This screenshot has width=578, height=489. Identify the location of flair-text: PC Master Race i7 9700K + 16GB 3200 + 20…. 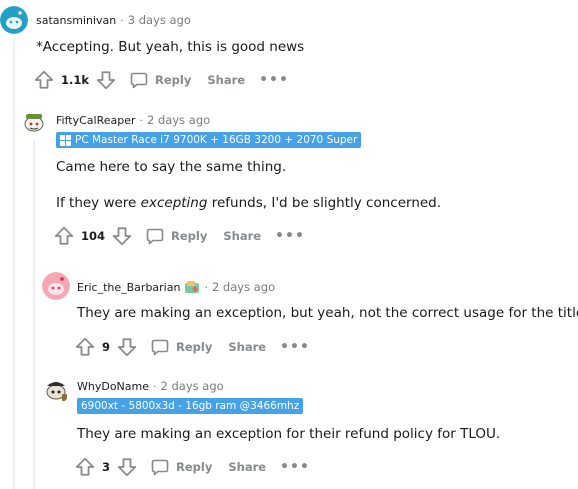
(216, 140).